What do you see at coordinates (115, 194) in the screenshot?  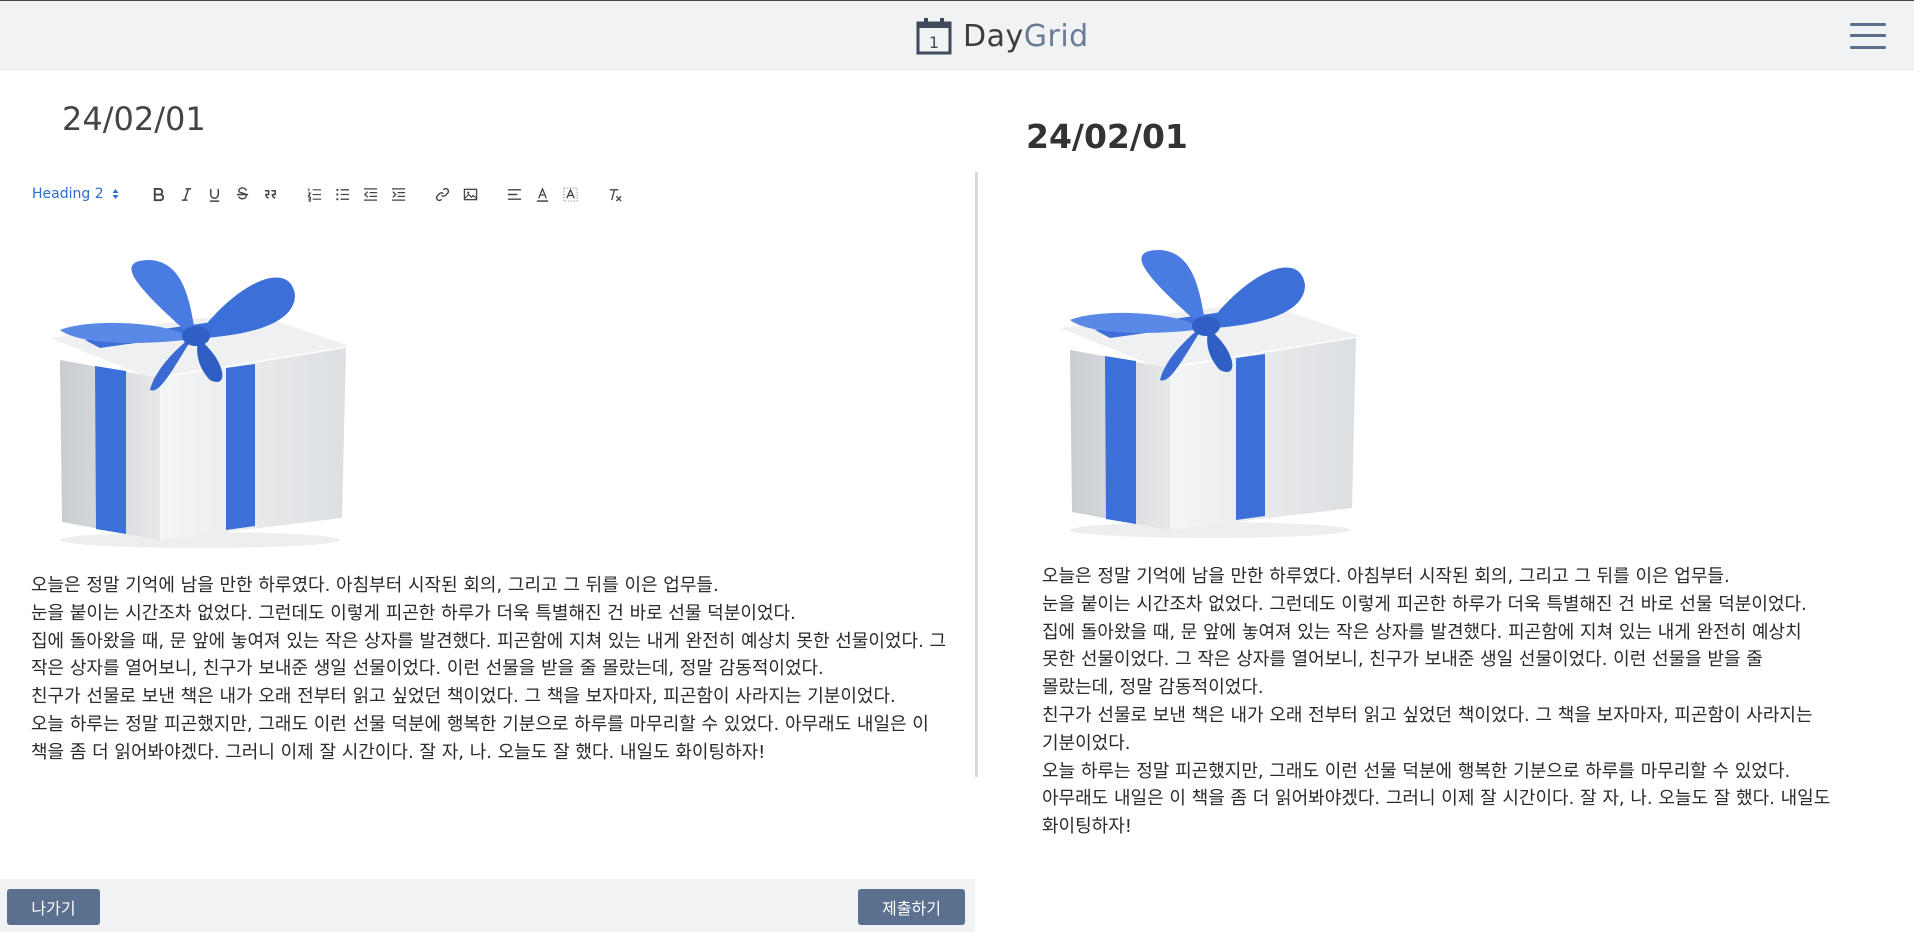 I see `select-caret-icon` at bounding box center [115, 194].